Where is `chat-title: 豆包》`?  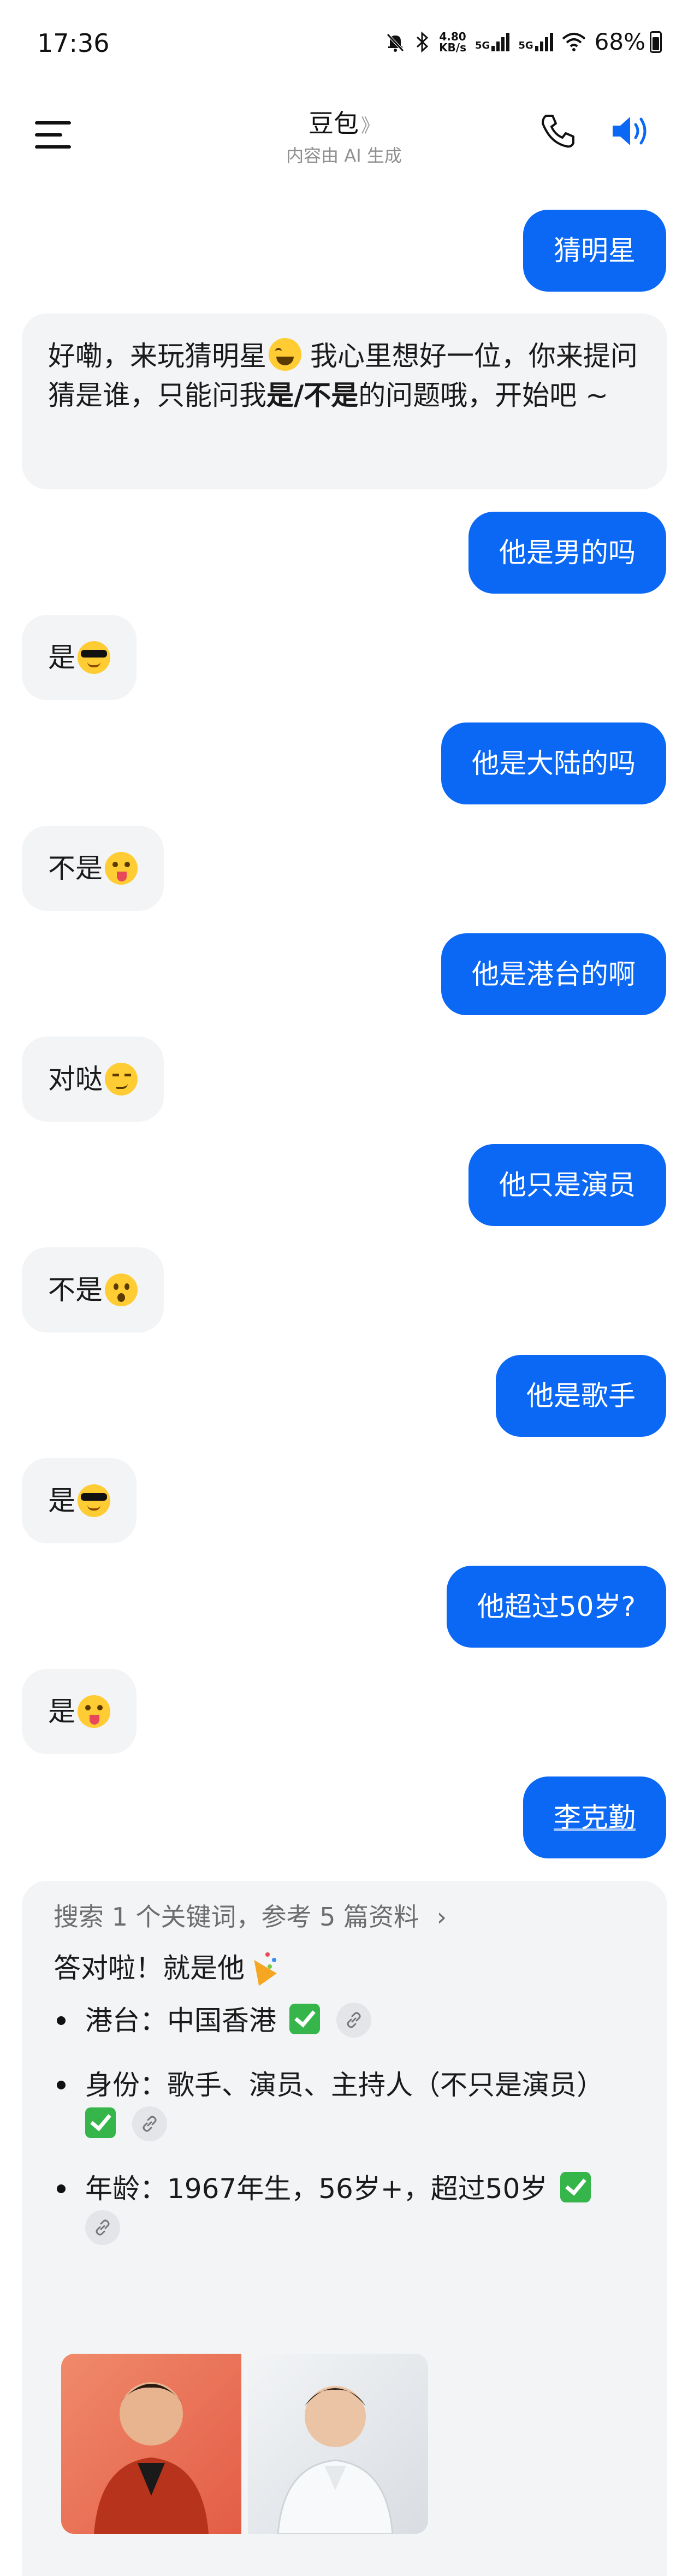 chat-title: 豆包》 is located at coordinates (344, 122).